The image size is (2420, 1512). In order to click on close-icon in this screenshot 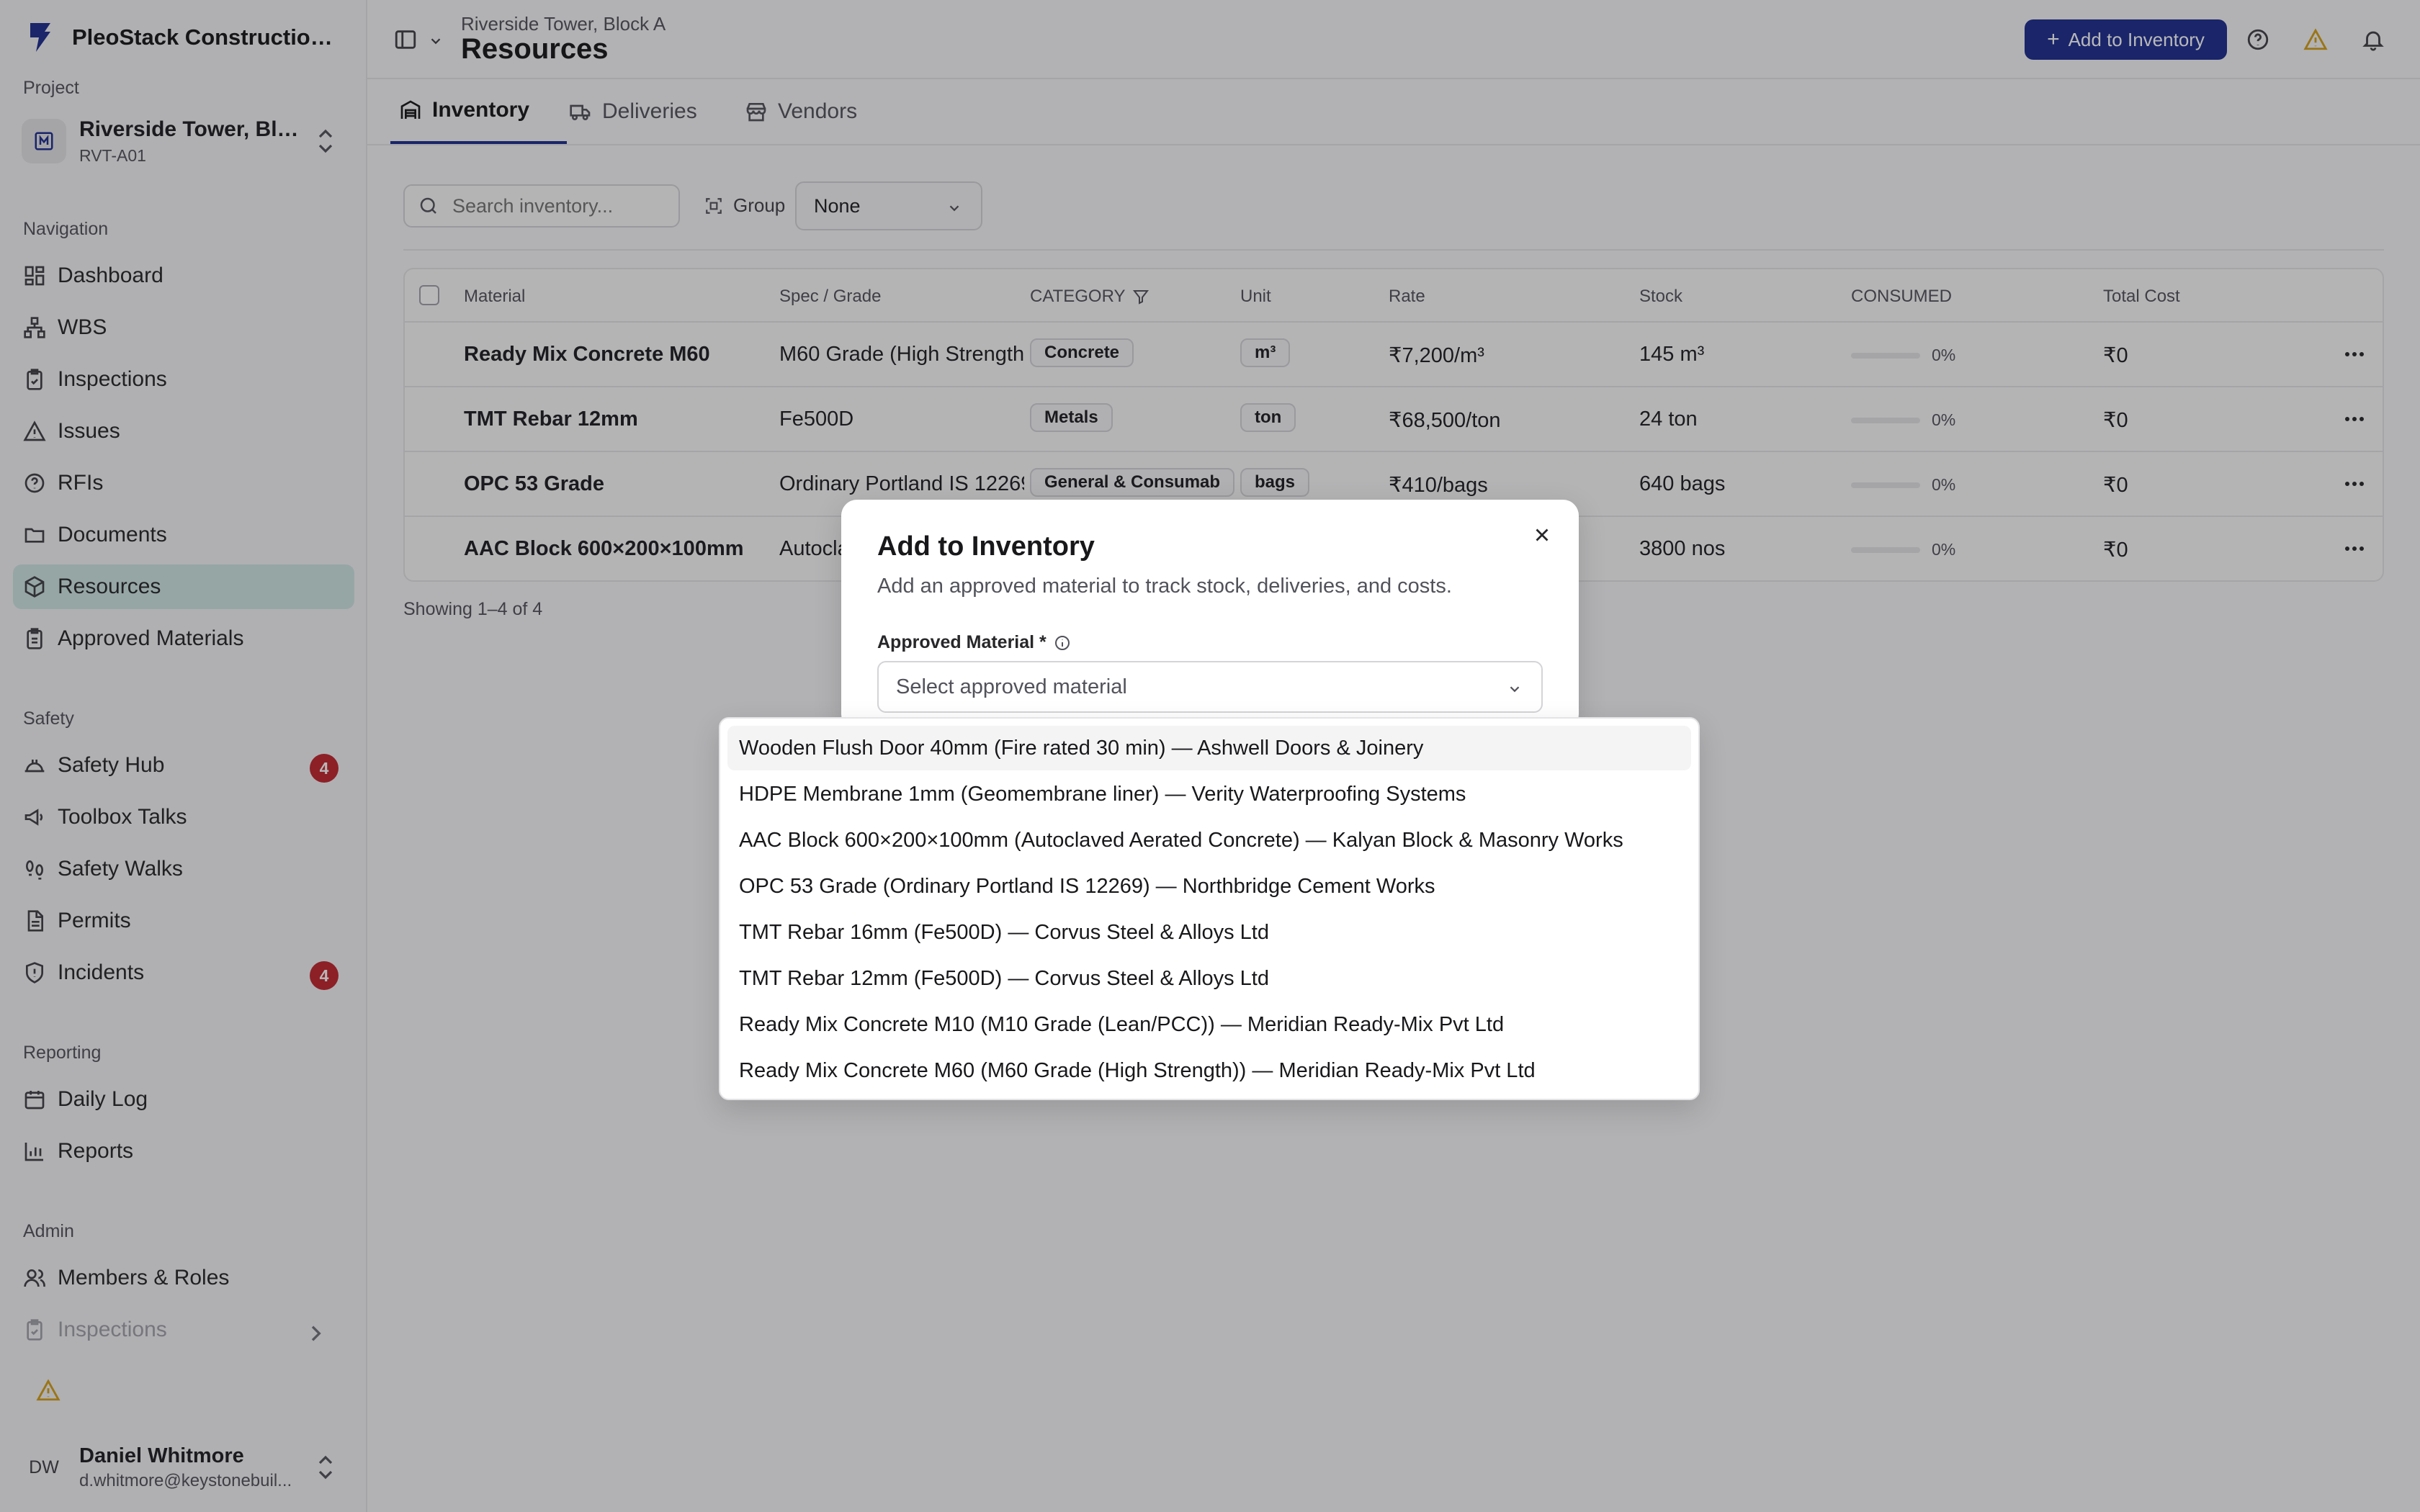, I will do `click(1542, 535)`.